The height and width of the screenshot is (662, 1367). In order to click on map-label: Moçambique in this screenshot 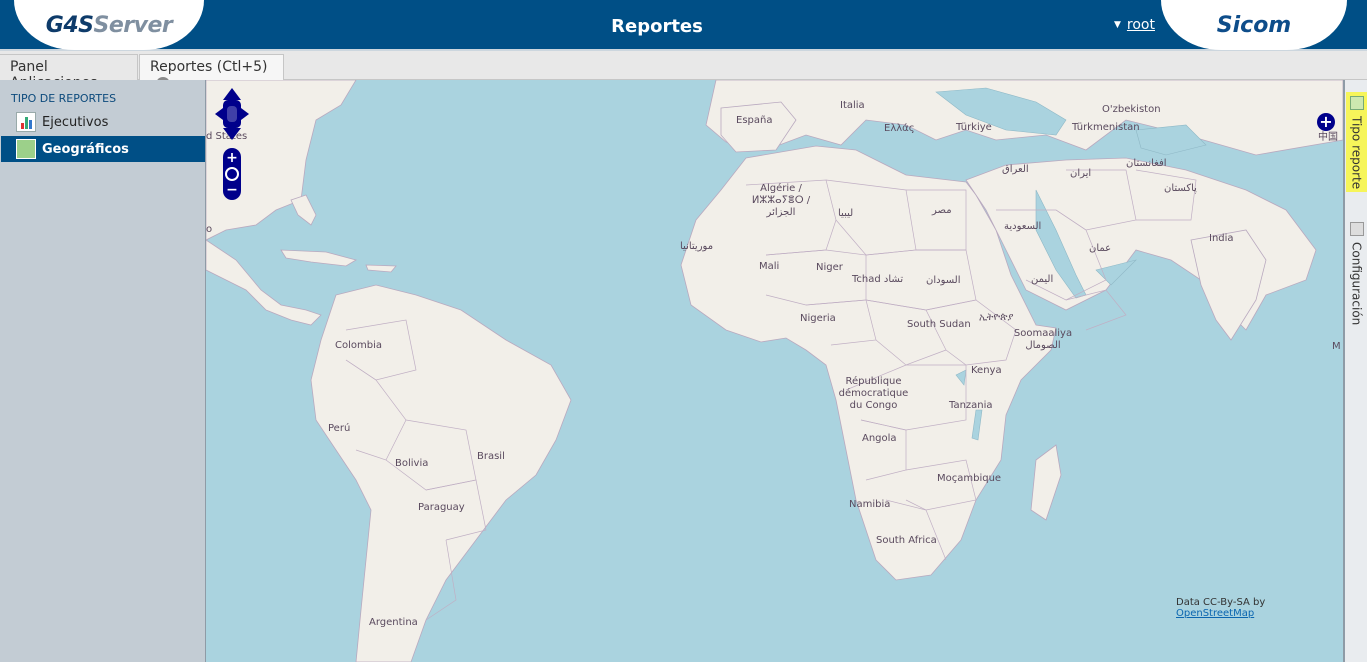, I will do `click(969, 478)`.